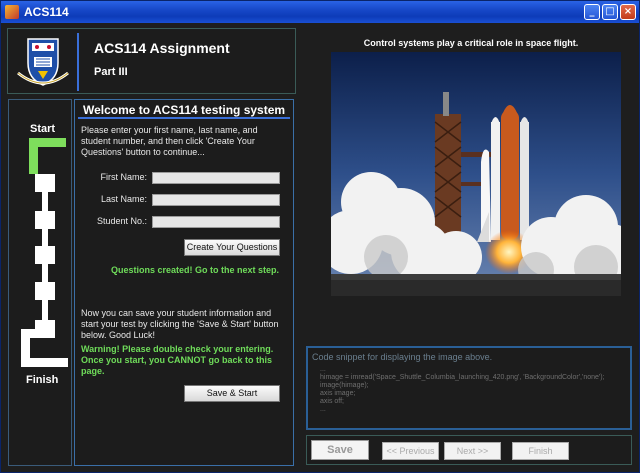 The width and height of the screenshot is (640, 473). I want to click on create-questions-button: Create Your Questions, so click(232, 247).